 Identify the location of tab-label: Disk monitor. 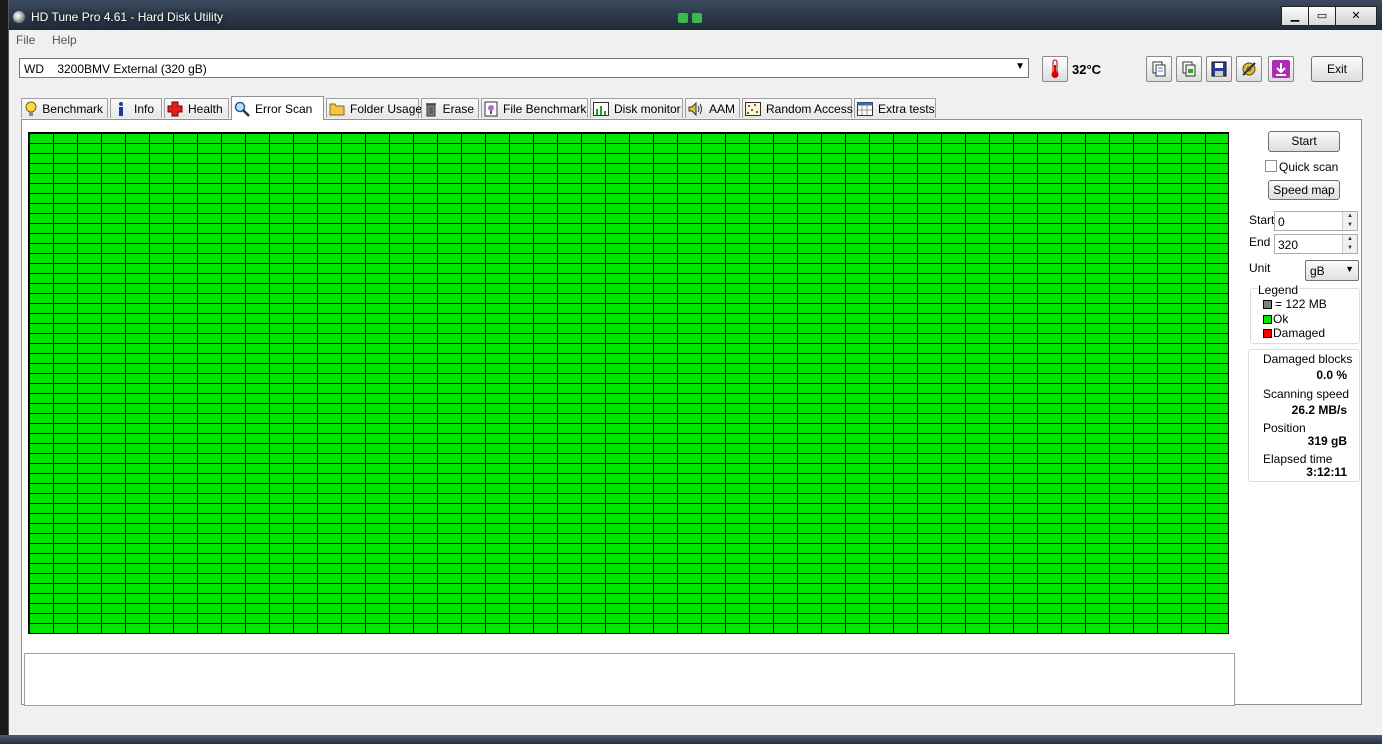
(647, 108).